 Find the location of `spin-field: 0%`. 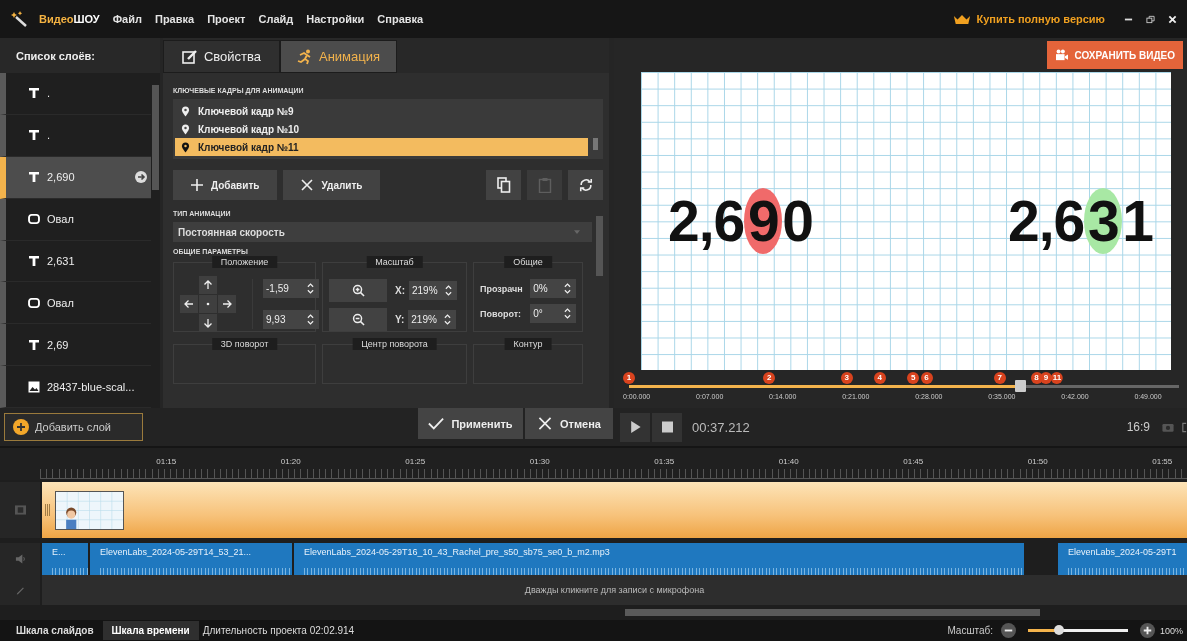

spin-field: 0% is located at coordinates (553, 288).